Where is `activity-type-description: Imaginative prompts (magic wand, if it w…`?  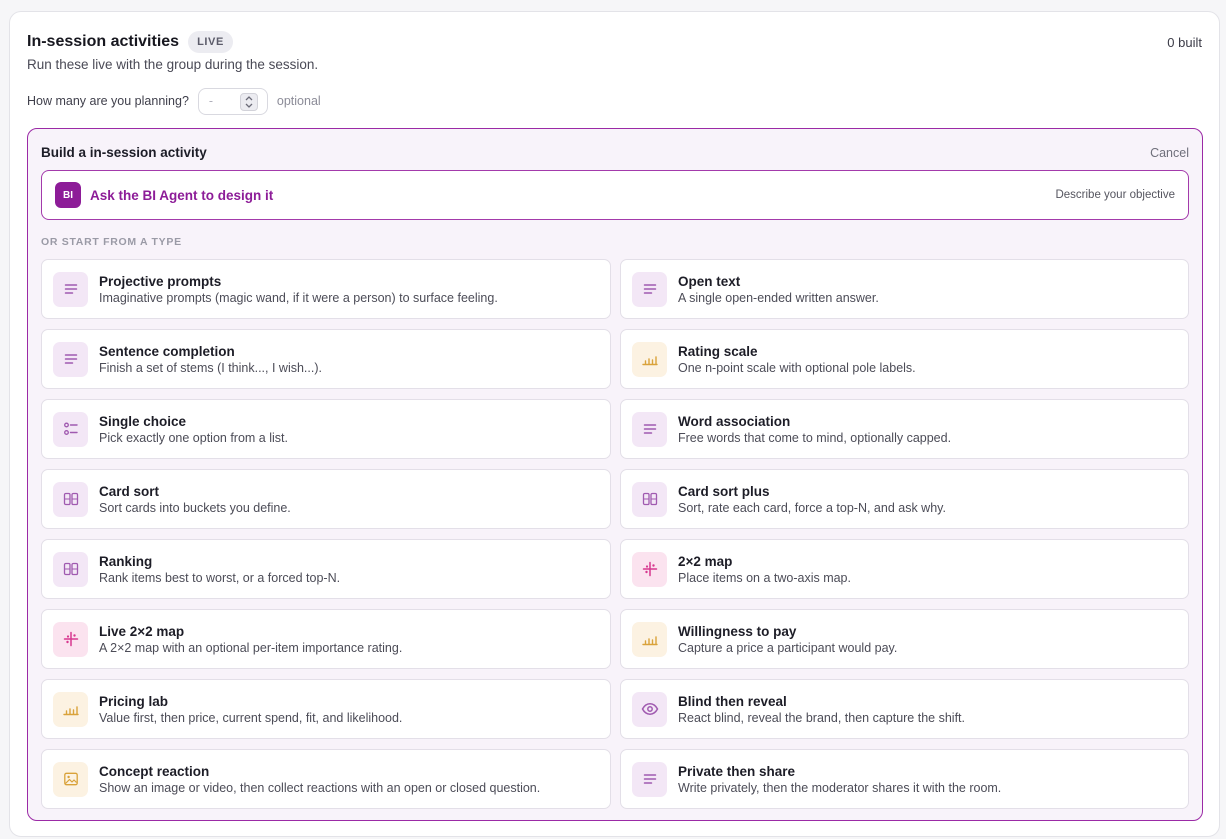
activity-type-description: Imaginative prompts (magic wand, if it w… is located at coordinates (298, 297).